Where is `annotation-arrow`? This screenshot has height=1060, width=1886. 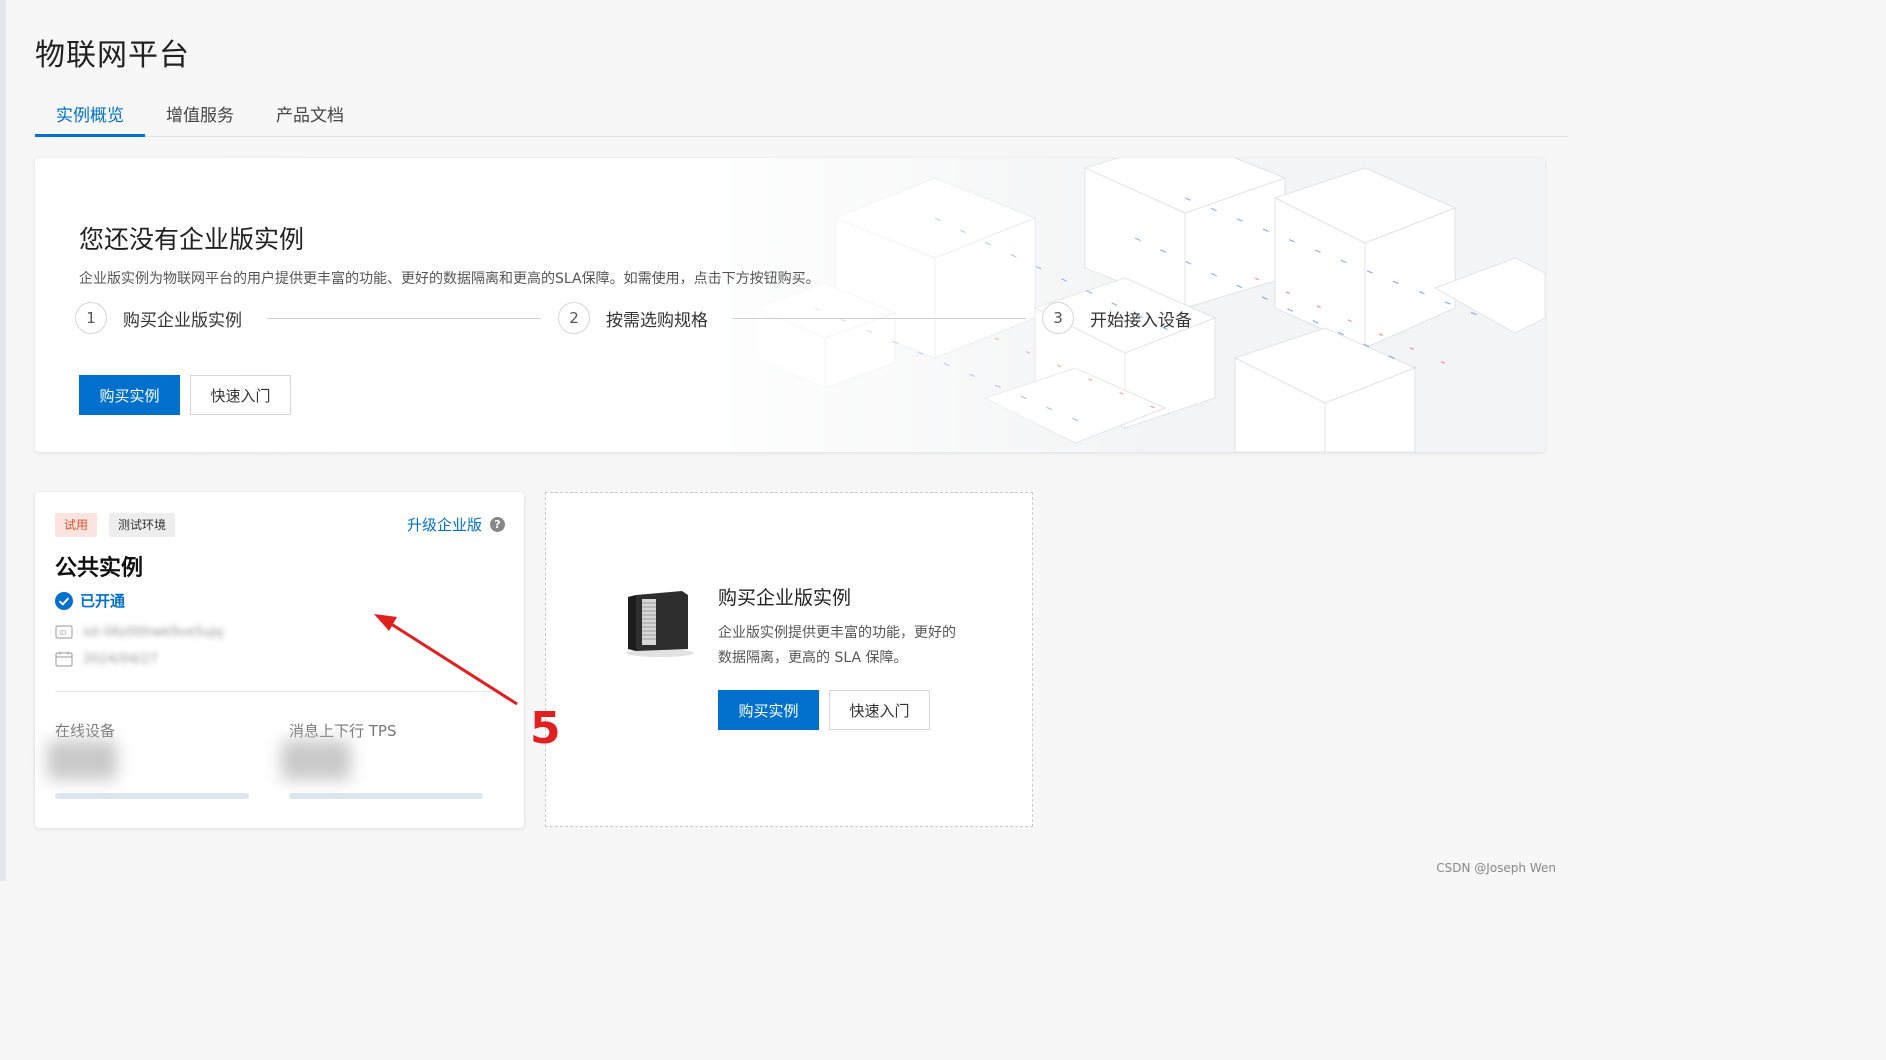 annotation-arrow is located at coordinates (446, 660).